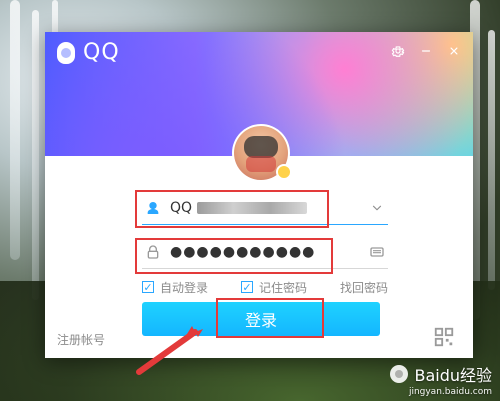 The width and height of the screenshot is (500, 401). What do you see at coordinates (399, 374) in the screenshot?
I see `baidu-paw-icon` at bounding box center [399, 374].